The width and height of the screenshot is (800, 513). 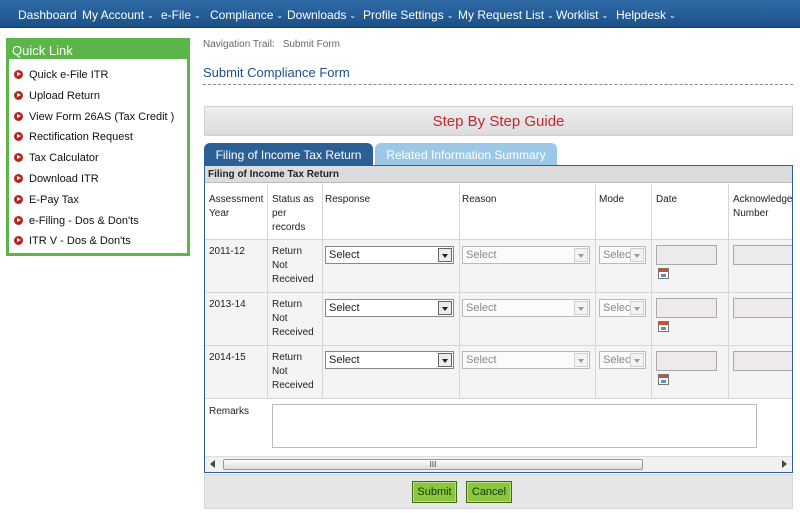 I want to click on quick-link-view-form-26as: View Form 26AS (Tax Credit ), so click(x=94, y=117).